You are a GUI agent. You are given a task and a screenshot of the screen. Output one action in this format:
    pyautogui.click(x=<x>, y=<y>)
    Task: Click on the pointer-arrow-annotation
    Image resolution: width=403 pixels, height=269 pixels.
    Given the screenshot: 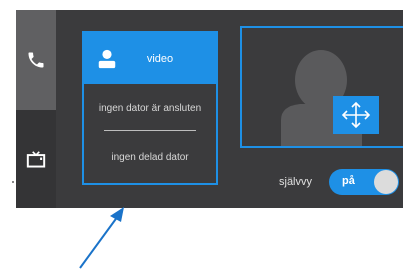 What is the action you would take?
    pyautogui.click(x=101, y=238)
    